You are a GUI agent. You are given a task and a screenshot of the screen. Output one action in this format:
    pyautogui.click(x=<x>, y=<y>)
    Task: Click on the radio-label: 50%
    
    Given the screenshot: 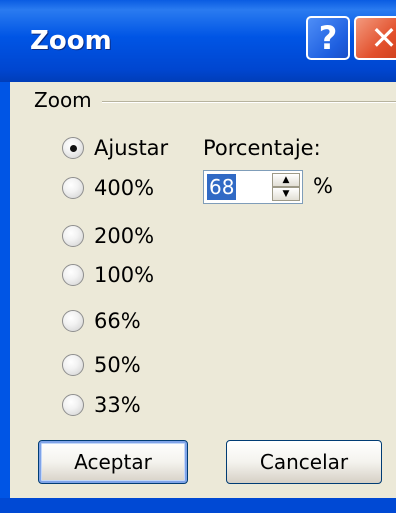 What is the action you would take?
    pyautogui.click(x=117, y=365)
    